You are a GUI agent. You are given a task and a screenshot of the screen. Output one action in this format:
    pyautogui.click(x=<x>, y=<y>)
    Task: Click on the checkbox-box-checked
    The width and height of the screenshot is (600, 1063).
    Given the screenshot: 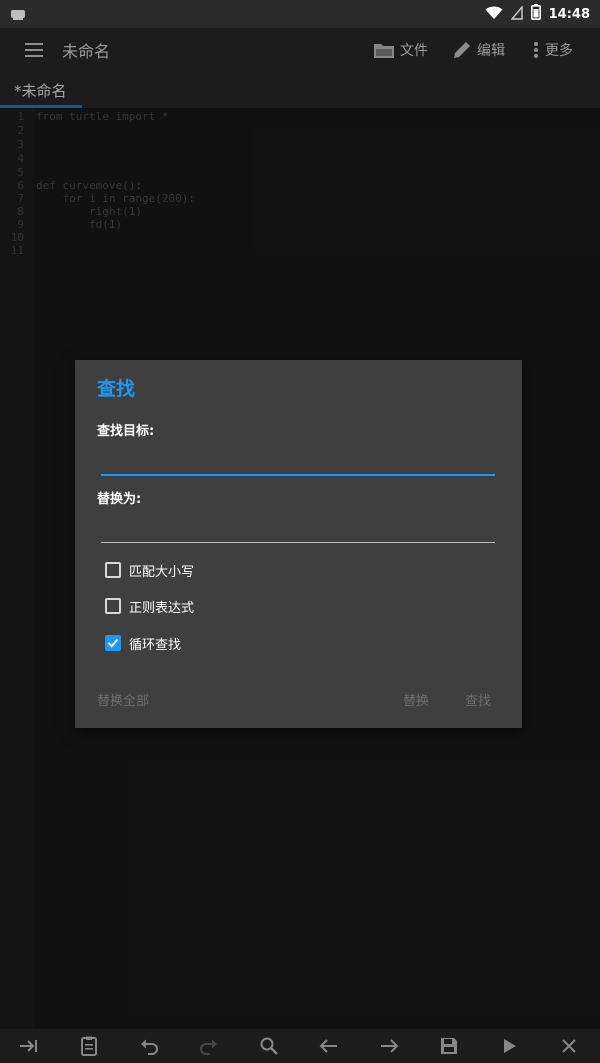 What is the action you would take?
    pyautogui.click(x=113, y=643)
    